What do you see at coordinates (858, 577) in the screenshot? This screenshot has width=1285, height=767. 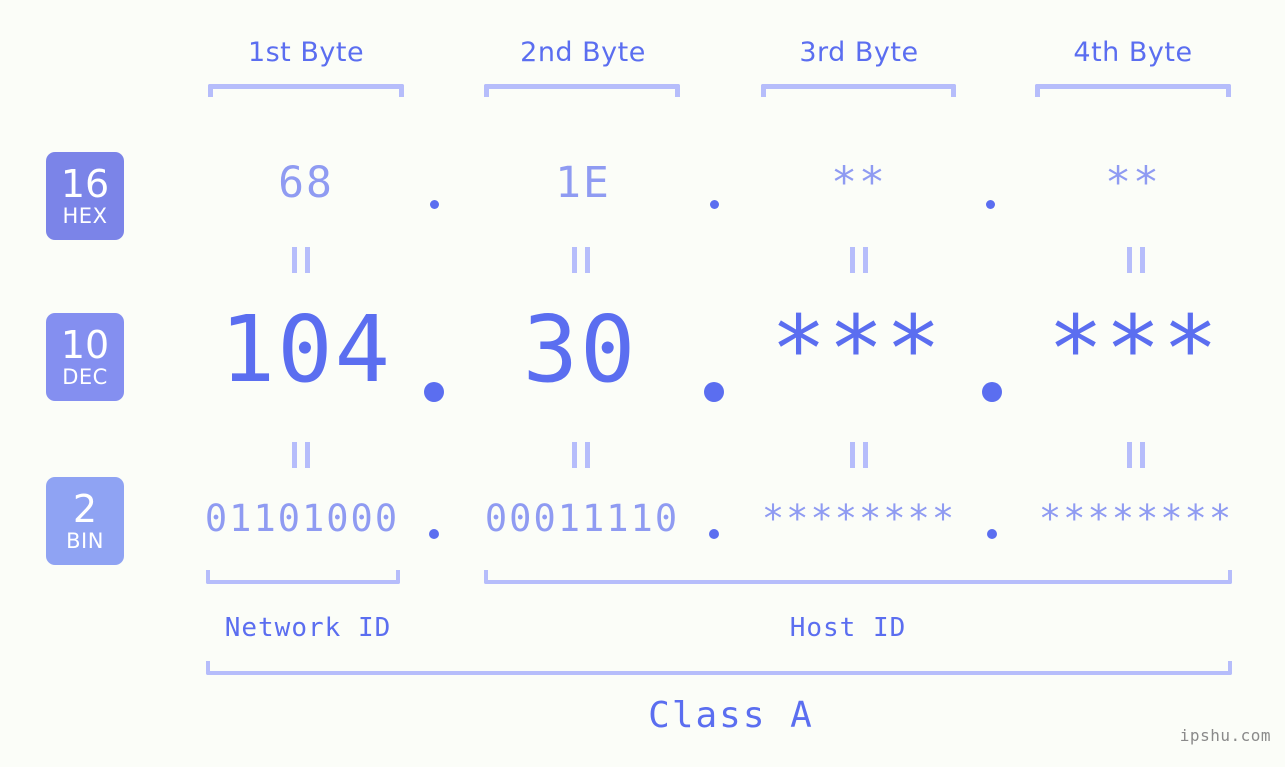 I see `host-id-bracket` at bounding box center [858, 577].